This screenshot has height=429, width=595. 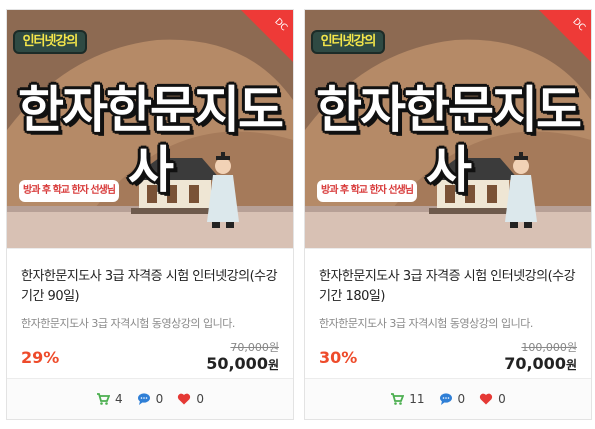 What do you see at coordinates (448, 287) in the screenshot?
I see `product-title: 한자한문지도사 3급 자격증 시험 인터넷강의(수강기간 180일)` at bounding box center [448, 287].